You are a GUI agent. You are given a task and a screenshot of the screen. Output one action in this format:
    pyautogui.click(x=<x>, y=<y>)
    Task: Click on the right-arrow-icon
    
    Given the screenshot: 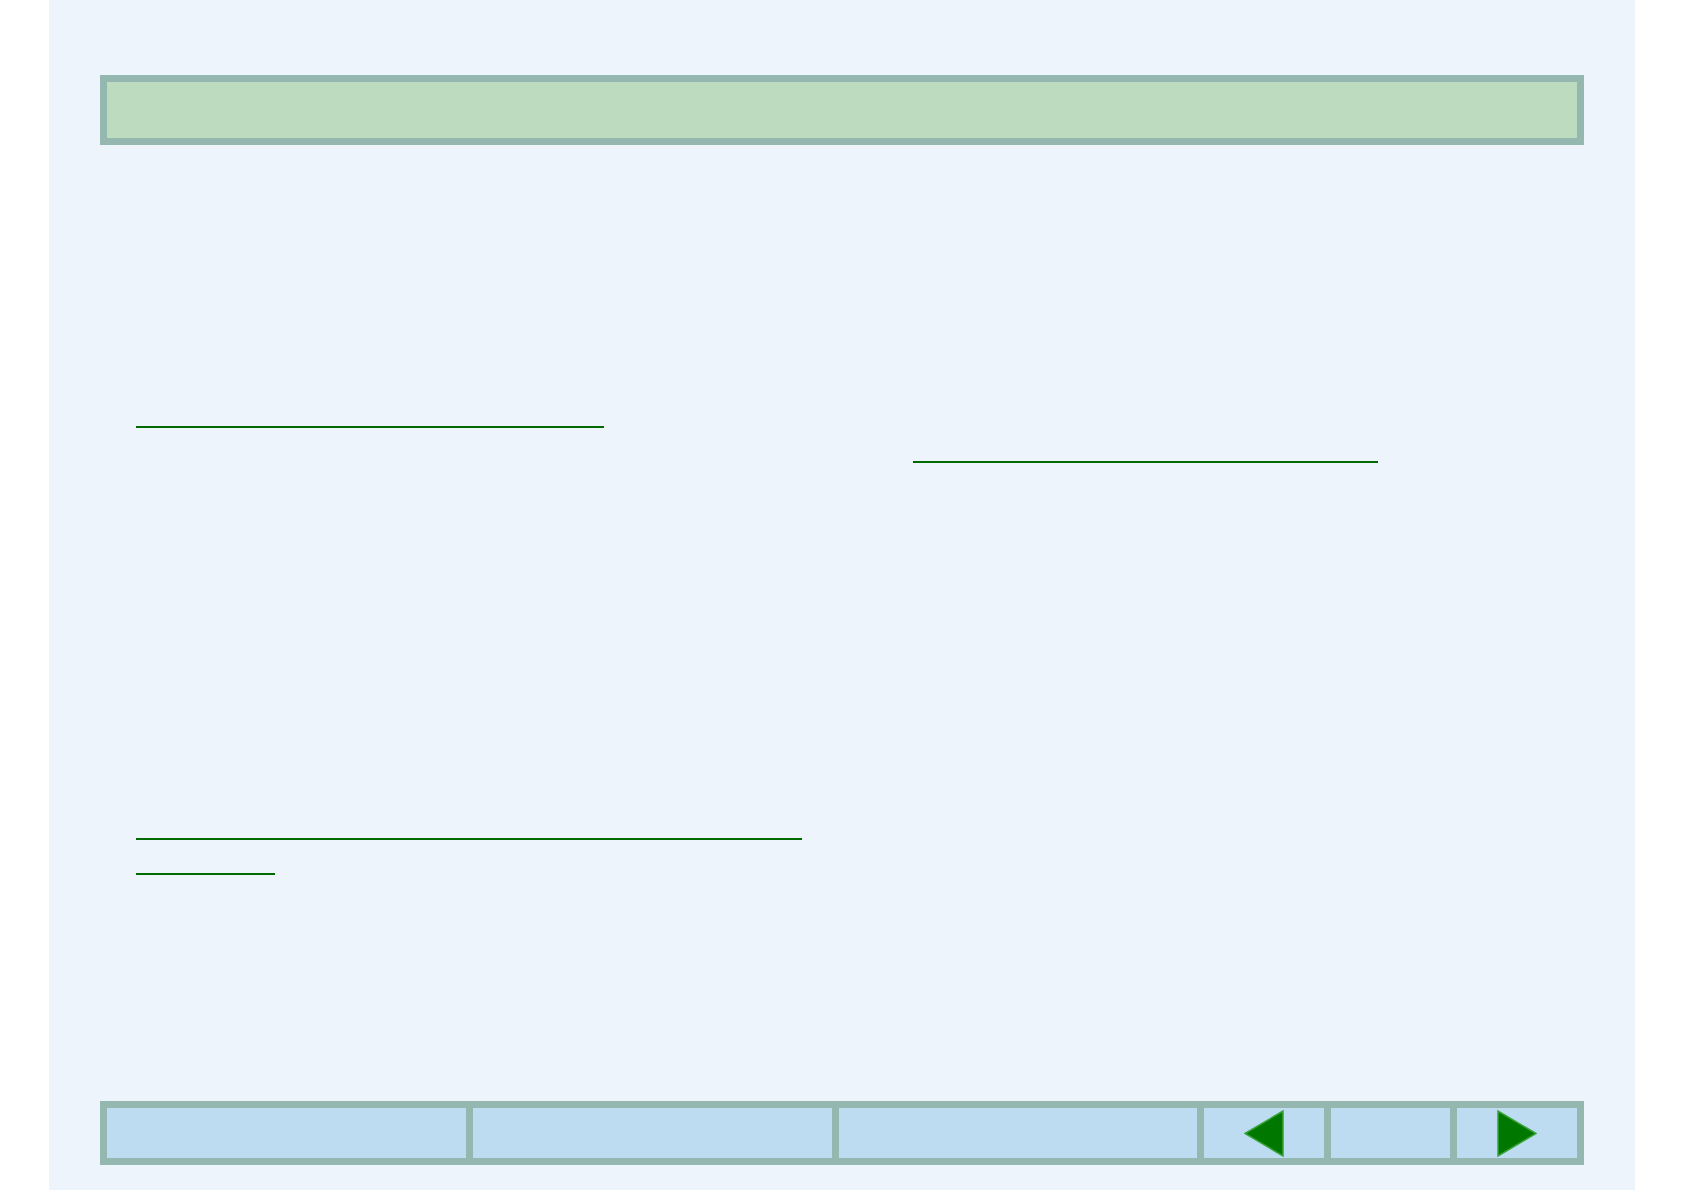 What is the action you would take?
    pyautogui.click(x=1517, y=1133)
    